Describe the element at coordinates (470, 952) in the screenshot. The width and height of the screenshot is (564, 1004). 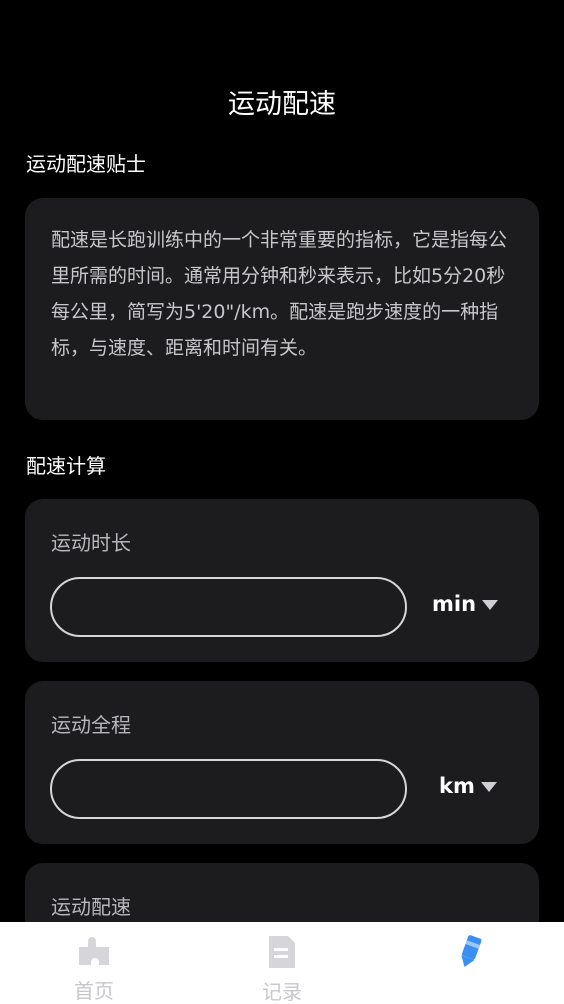
I see `pen-icon` at that location.